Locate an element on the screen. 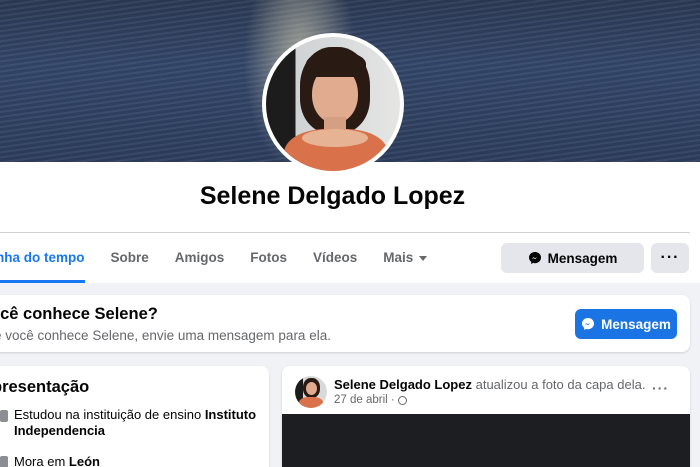 The image size is (700, 467). tab-videos: Vídeos is located at coordinates (335, 260).